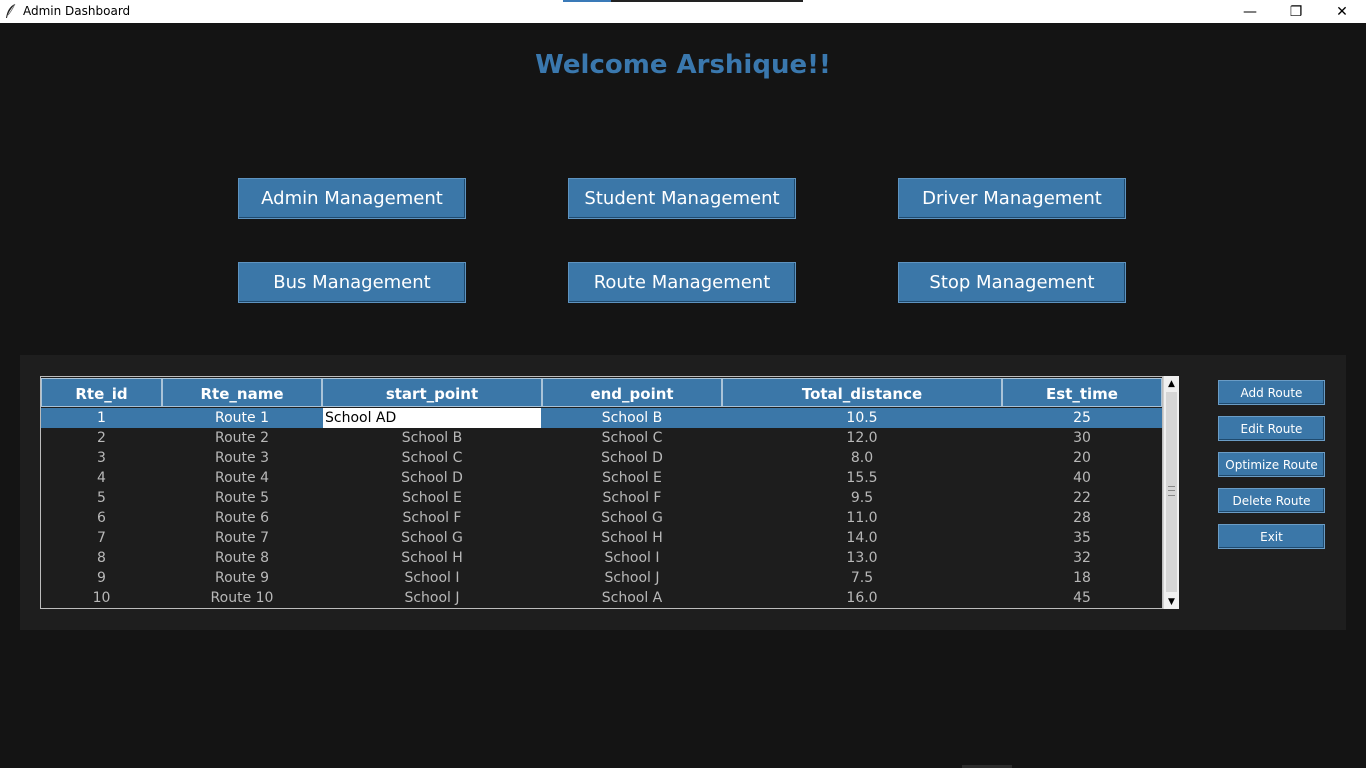 This screenshot has height=768, width=1366. I want to click on cell-total-distance: 10.5, so click(862, 418).